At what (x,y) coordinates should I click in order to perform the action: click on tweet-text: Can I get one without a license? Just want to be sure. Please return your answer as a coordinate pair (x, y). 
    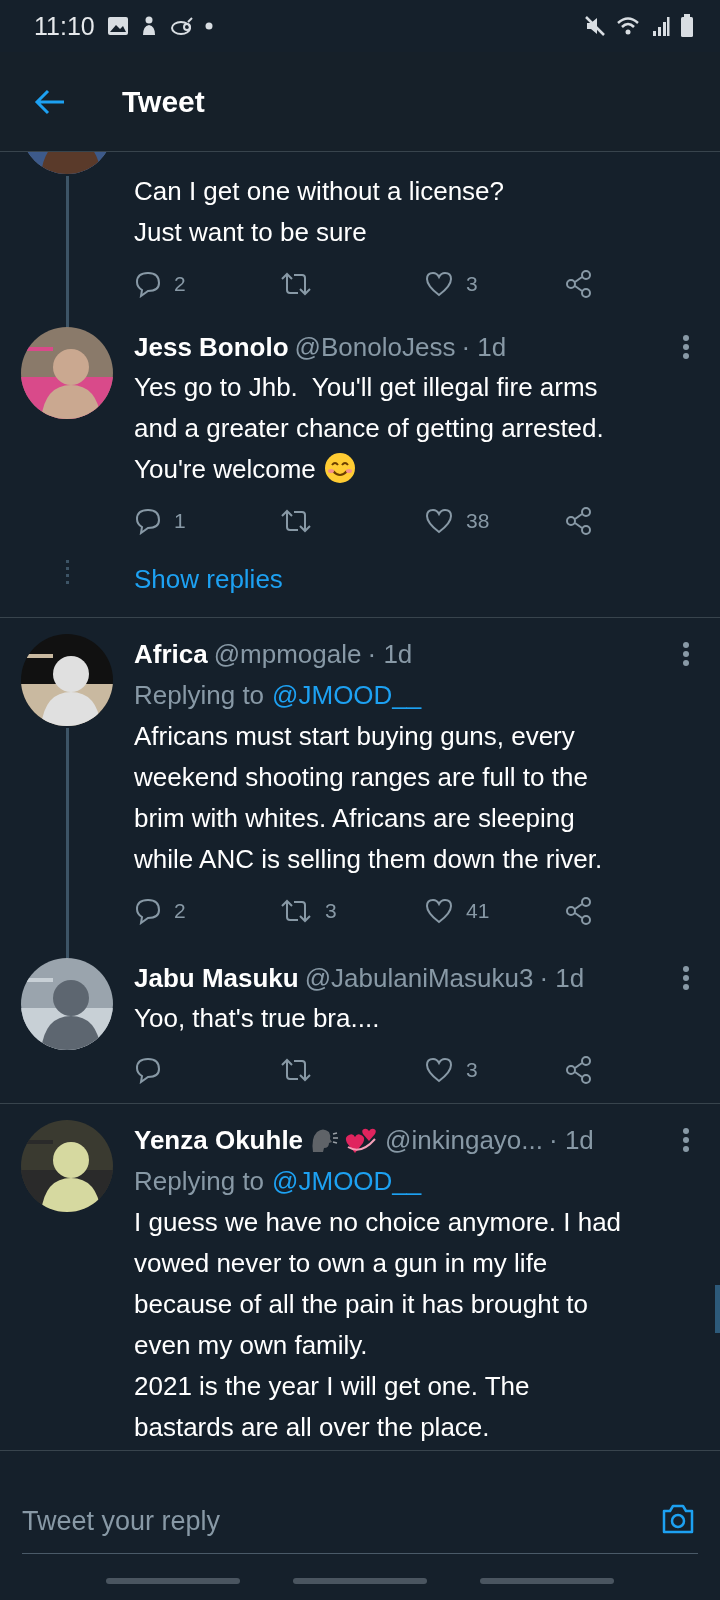
    Looking at the image, I should click on (320, 212).